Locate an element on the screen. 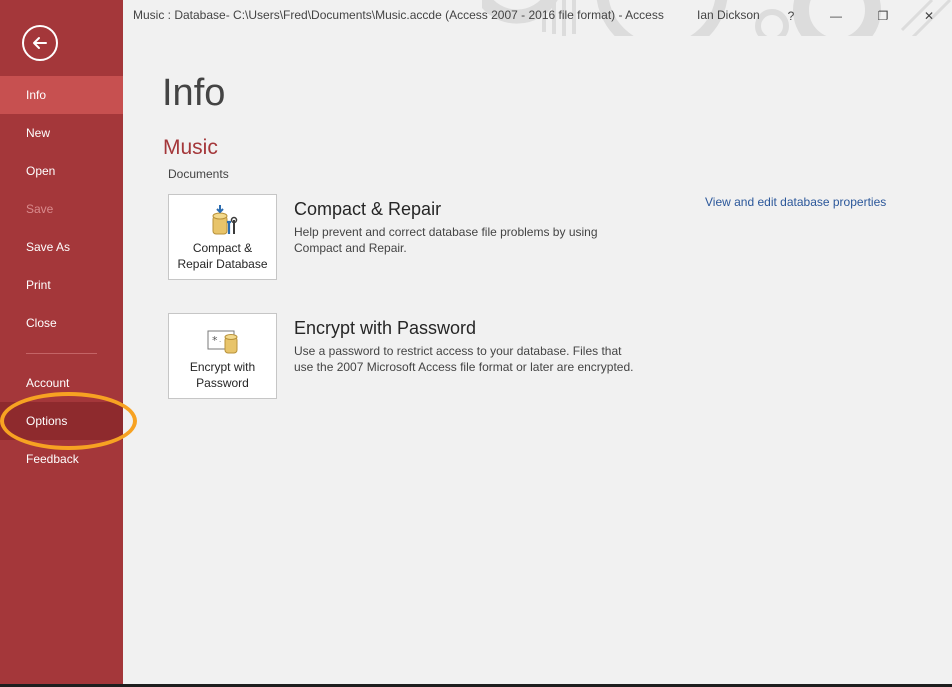  sidebar-item-feedback: Feedback is located at coordinates (61, 459).